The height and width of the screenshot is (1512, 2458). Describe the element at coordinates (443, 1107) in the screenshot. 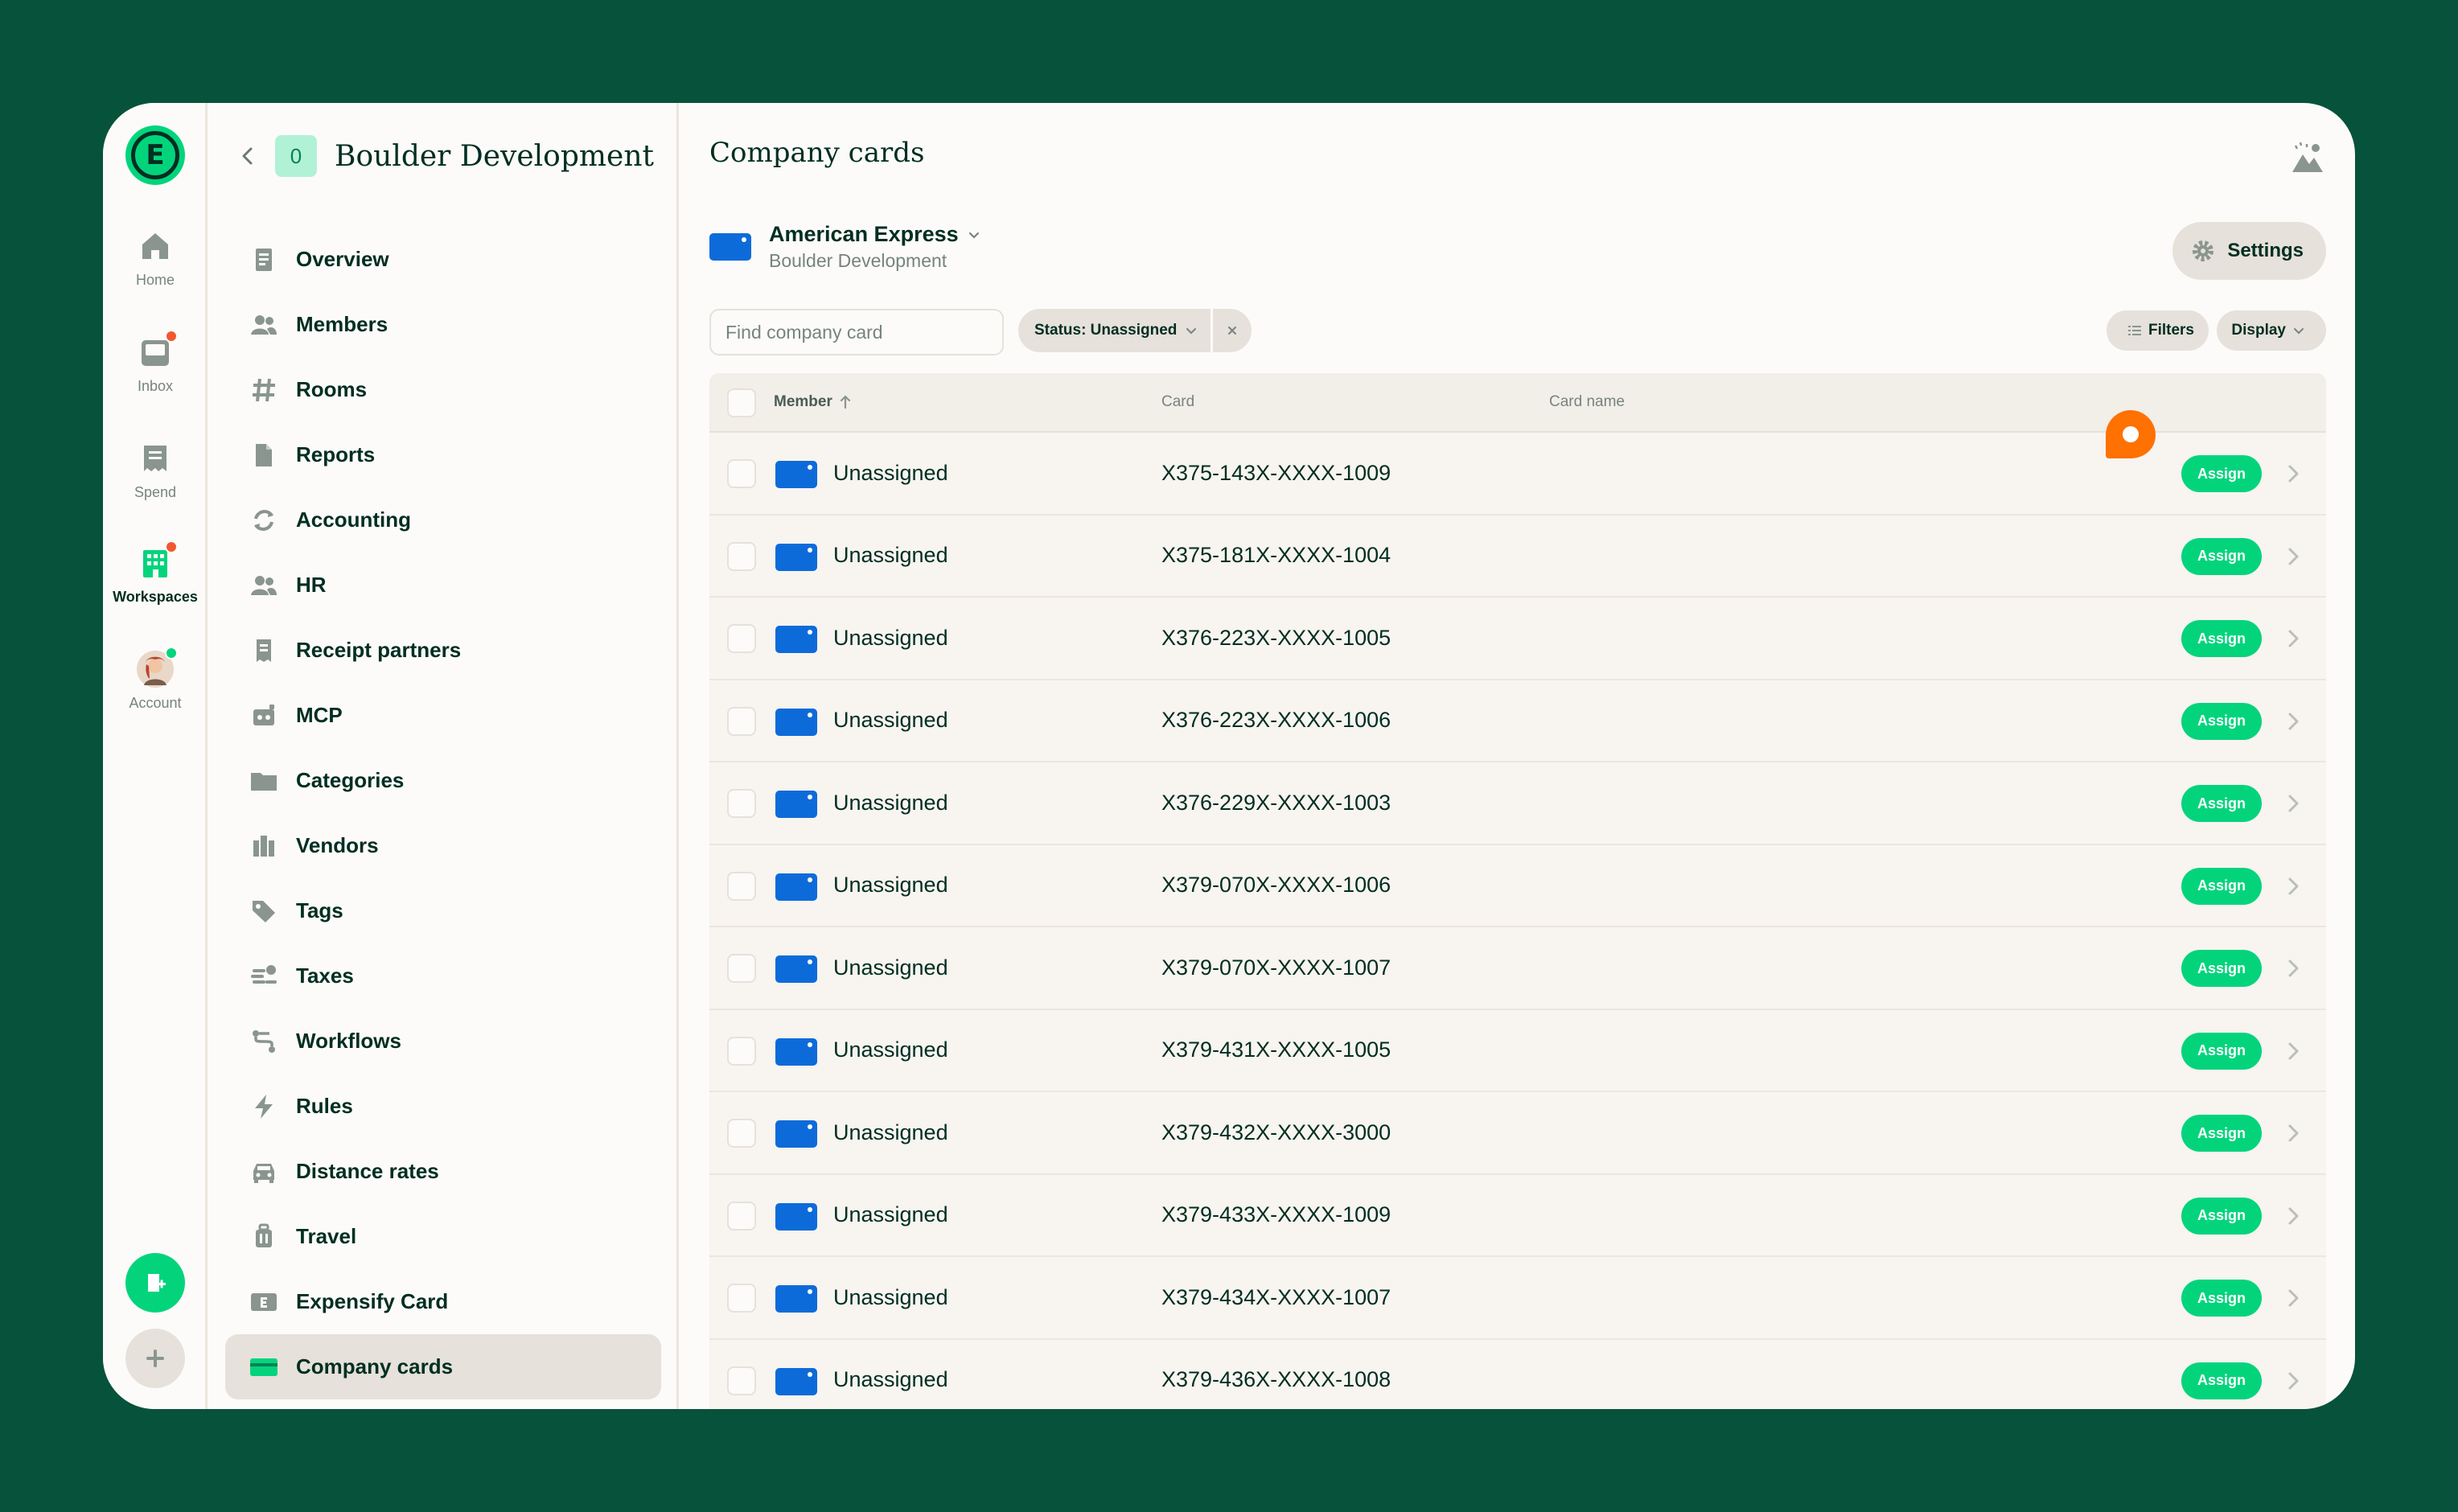

I see `nav-item-rules: Rules` at that location.